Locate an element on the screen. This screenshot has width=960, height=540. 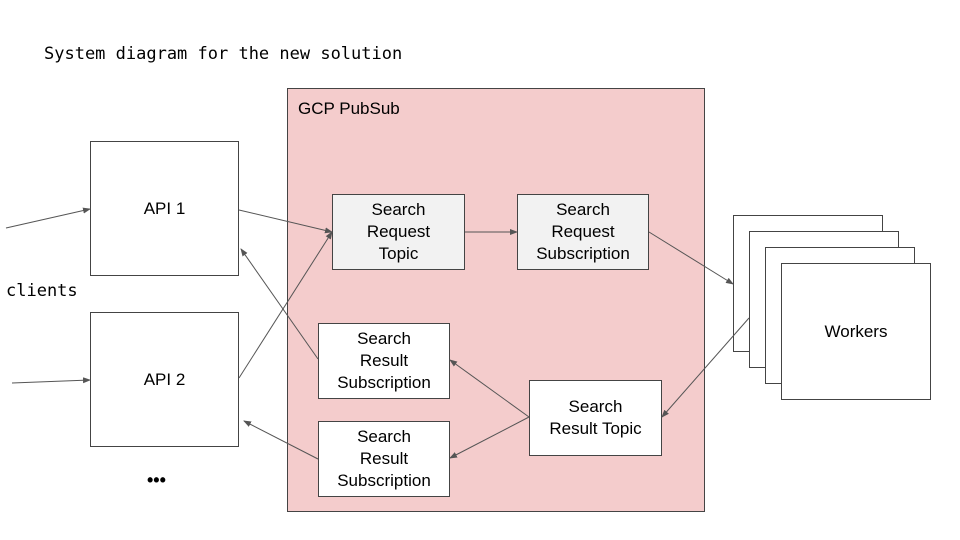
search-request-topic-box: Search Request Topic is located at coordinates (398, 232).